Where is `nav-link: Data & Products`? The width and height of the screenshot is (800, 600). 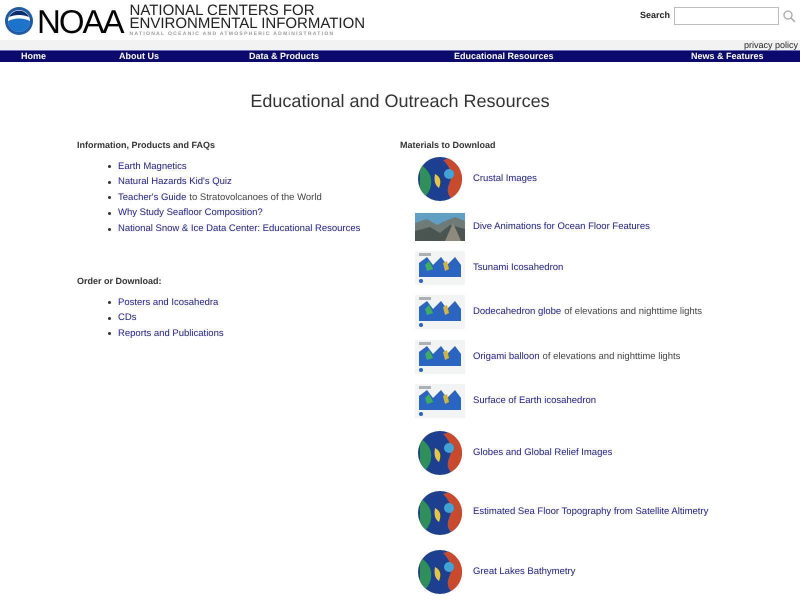
nav-link: Data & Products is located at coordinates (284, 56).